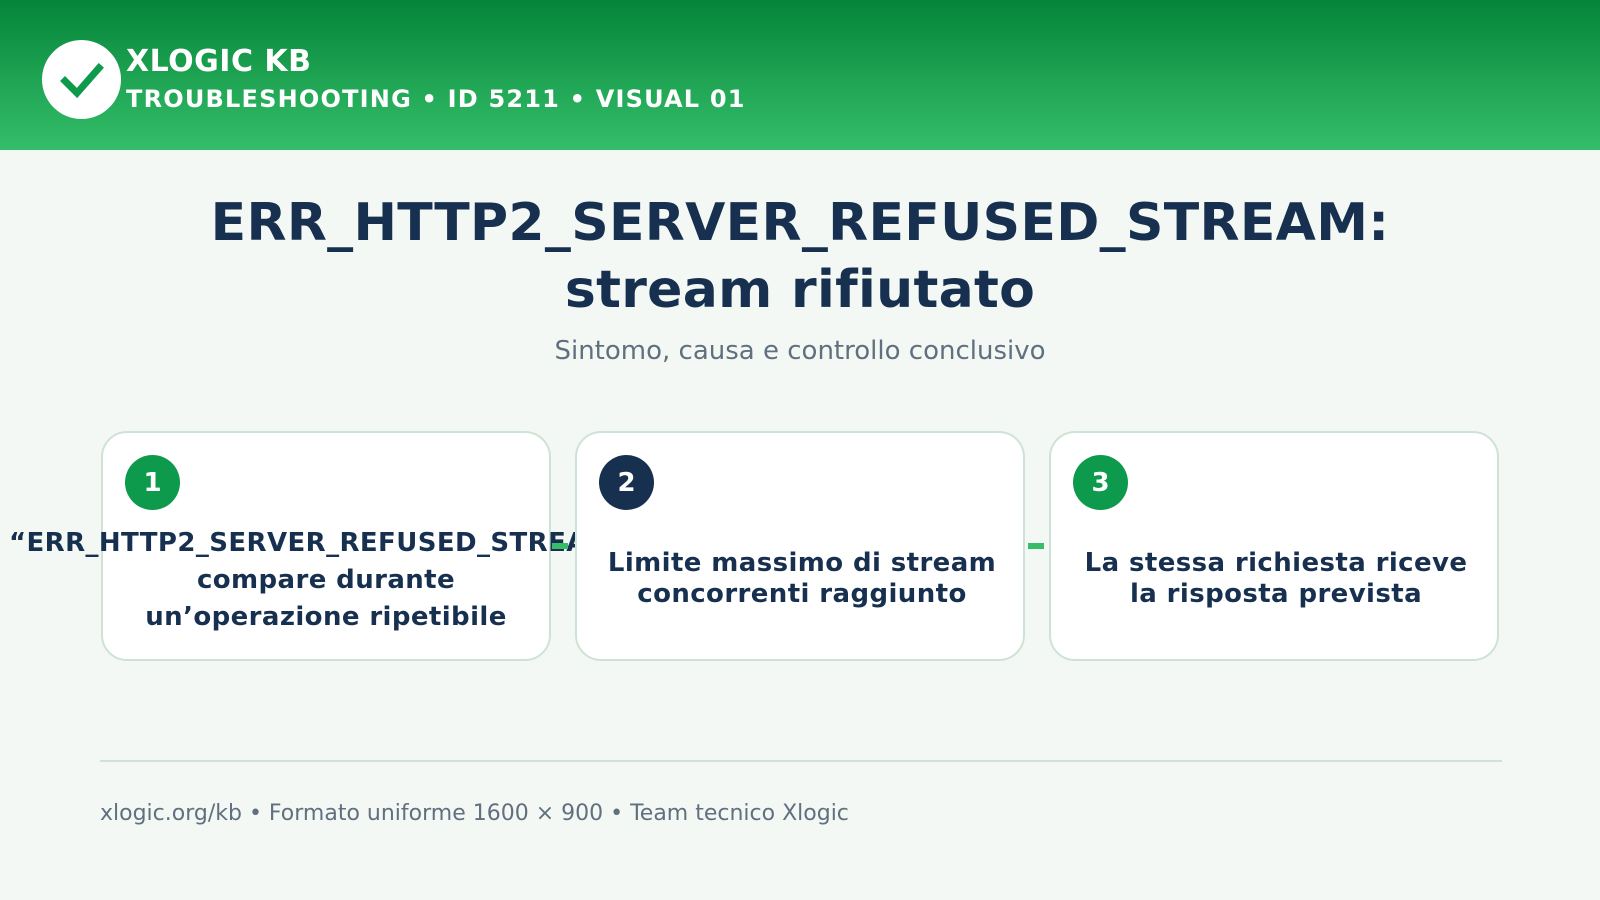 This screenshot has height=900, width=1600. I want to click on footer-divider, so click(801, 761).